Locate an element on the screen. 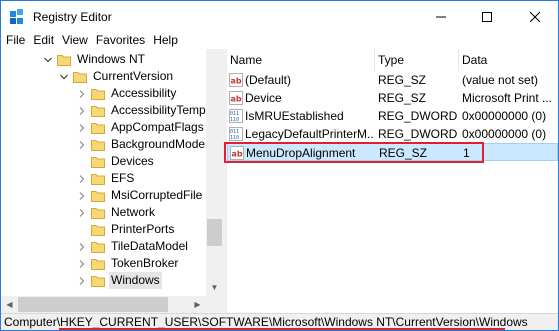  menu-file: File is located at coordinates (15, 40).